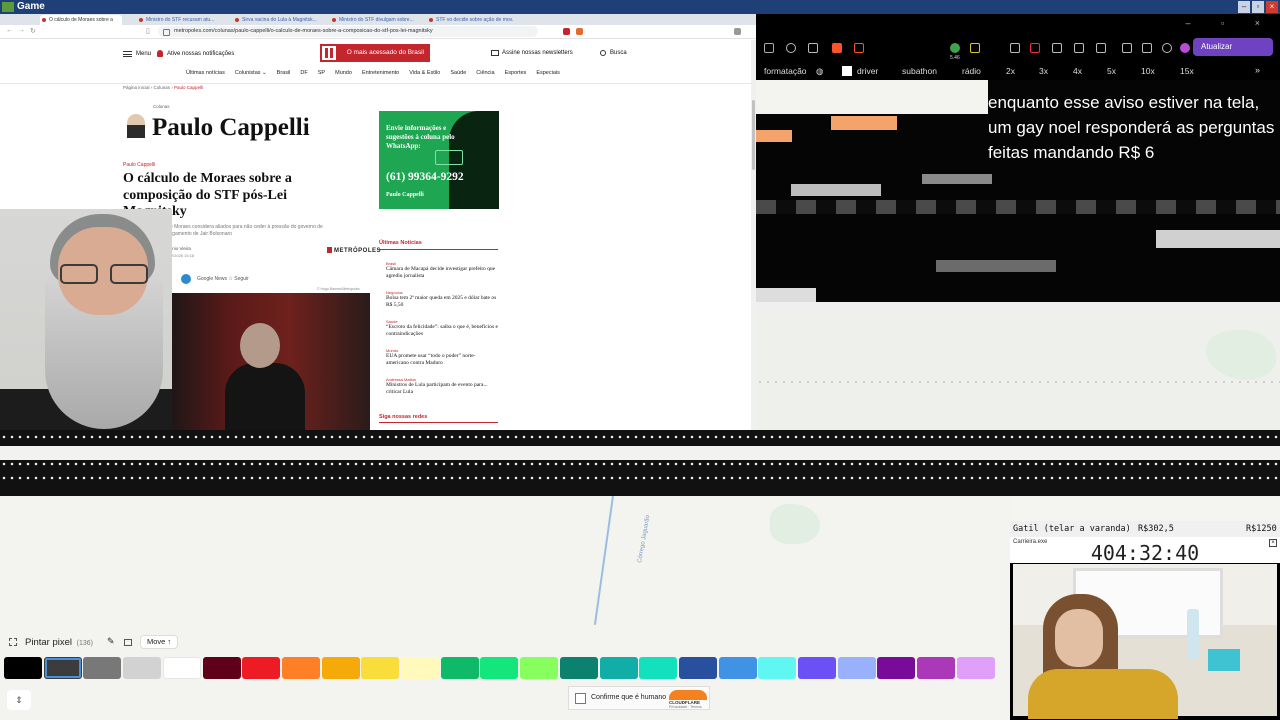 This screenshot has width=1280, height=720. What do you see at coordinates (186, 279) in the screenshot?
I see `telegram-icon` at bounding box center [186, 279].